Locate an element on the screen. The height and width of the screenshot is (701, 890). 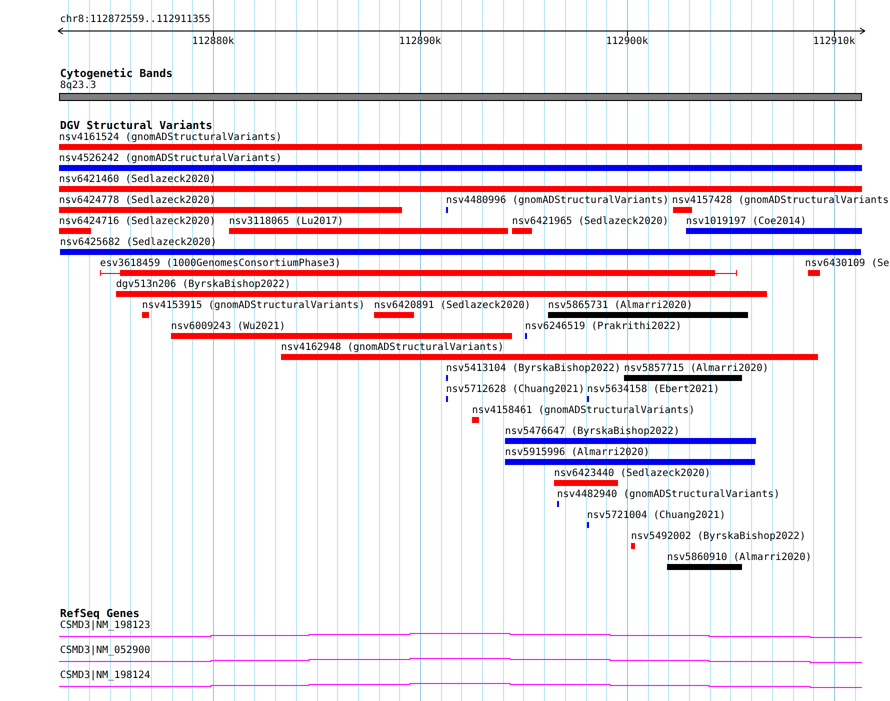
tick-label: 112880k is located at coordinates (213, 42).